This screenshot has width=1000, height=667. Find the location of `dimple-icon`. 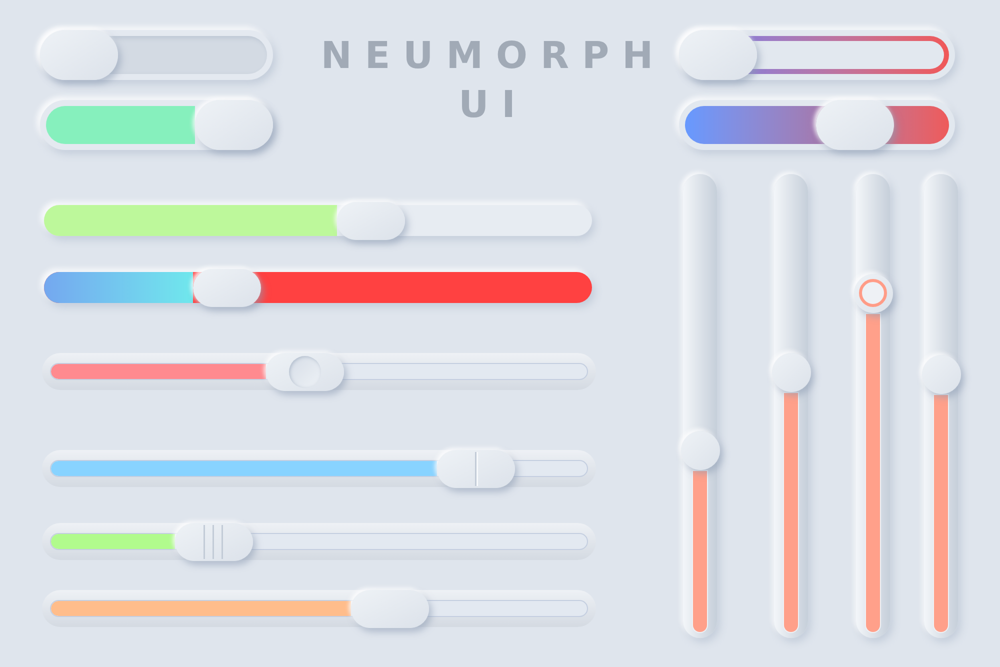

dimple-icon is located at coordinates (304, 372).